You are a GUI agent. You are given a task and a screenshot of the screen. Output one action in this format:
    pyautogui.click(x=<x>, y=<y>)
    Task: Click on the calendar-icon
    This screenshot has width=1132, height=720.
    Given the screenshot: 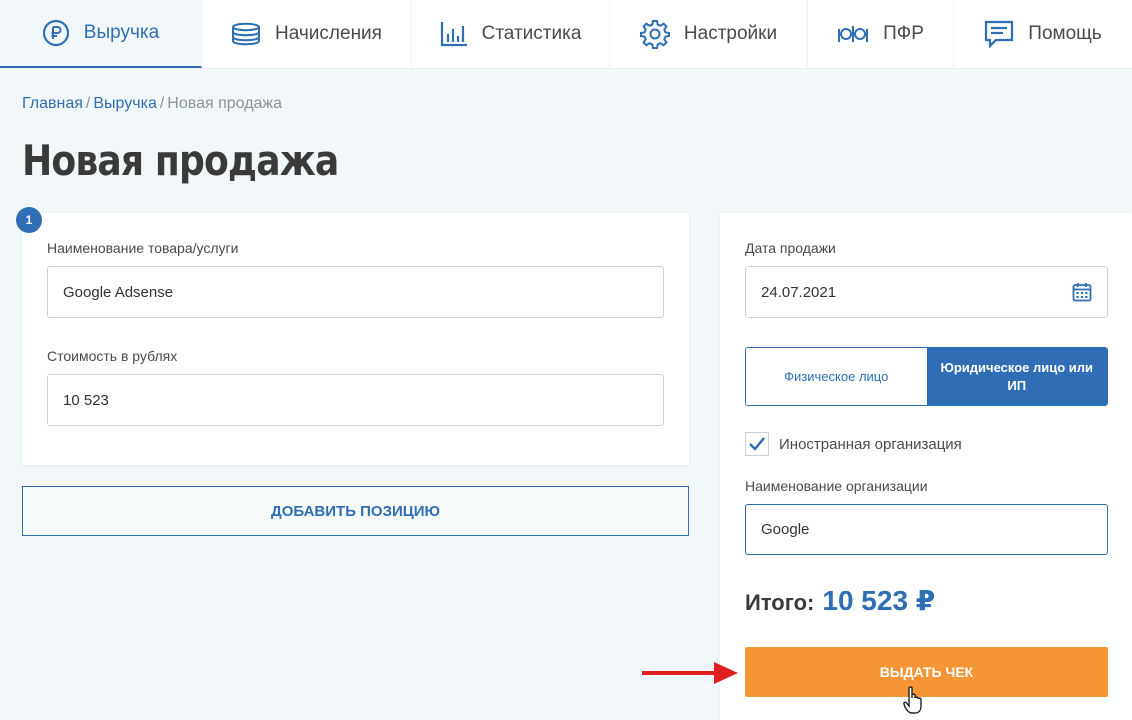 What is the action you would take?
    pyautogui.click(x=1082, y=294)
    